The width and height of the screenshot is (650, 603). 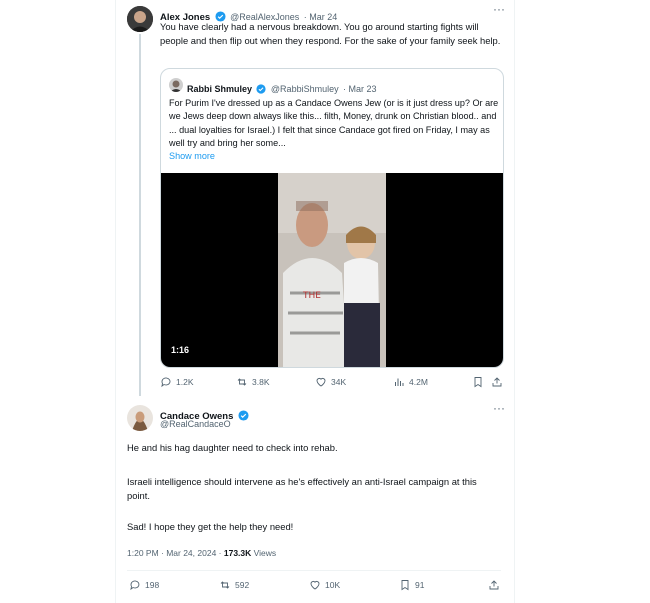 What do you see at coordinates (261, 382) in the screenshot?
I see `repost-count: 3.8K` at bounding box center [261, 382].